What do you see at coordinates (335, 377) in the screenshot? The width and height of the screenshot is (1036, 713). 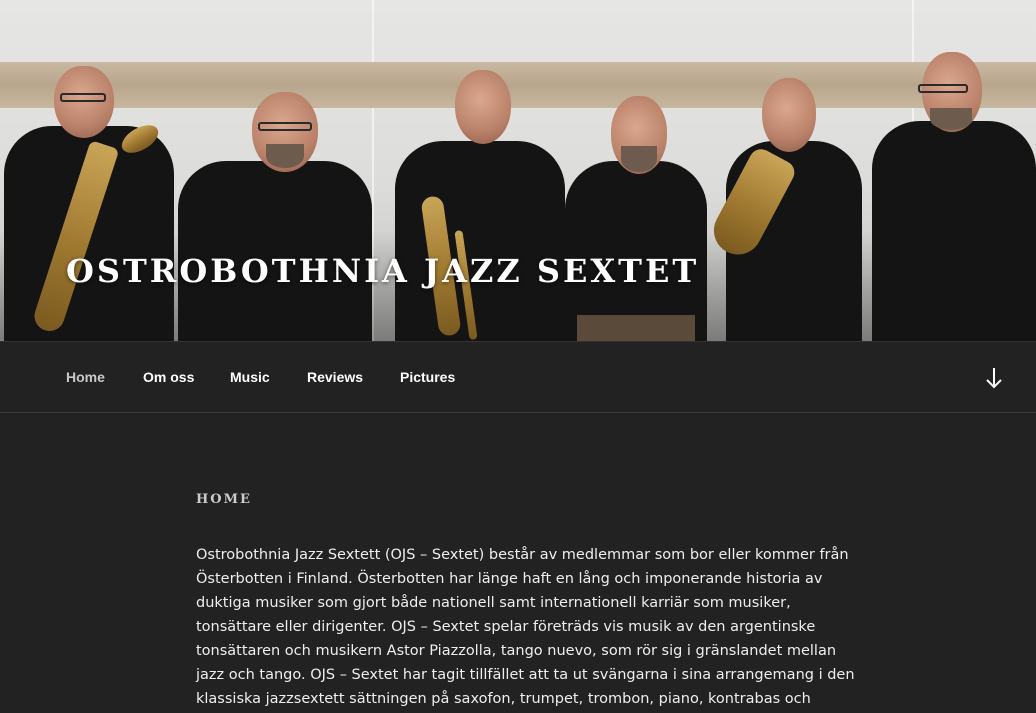 I see `nav-item-reviews: Reviews` at bounding box center [335, 377].